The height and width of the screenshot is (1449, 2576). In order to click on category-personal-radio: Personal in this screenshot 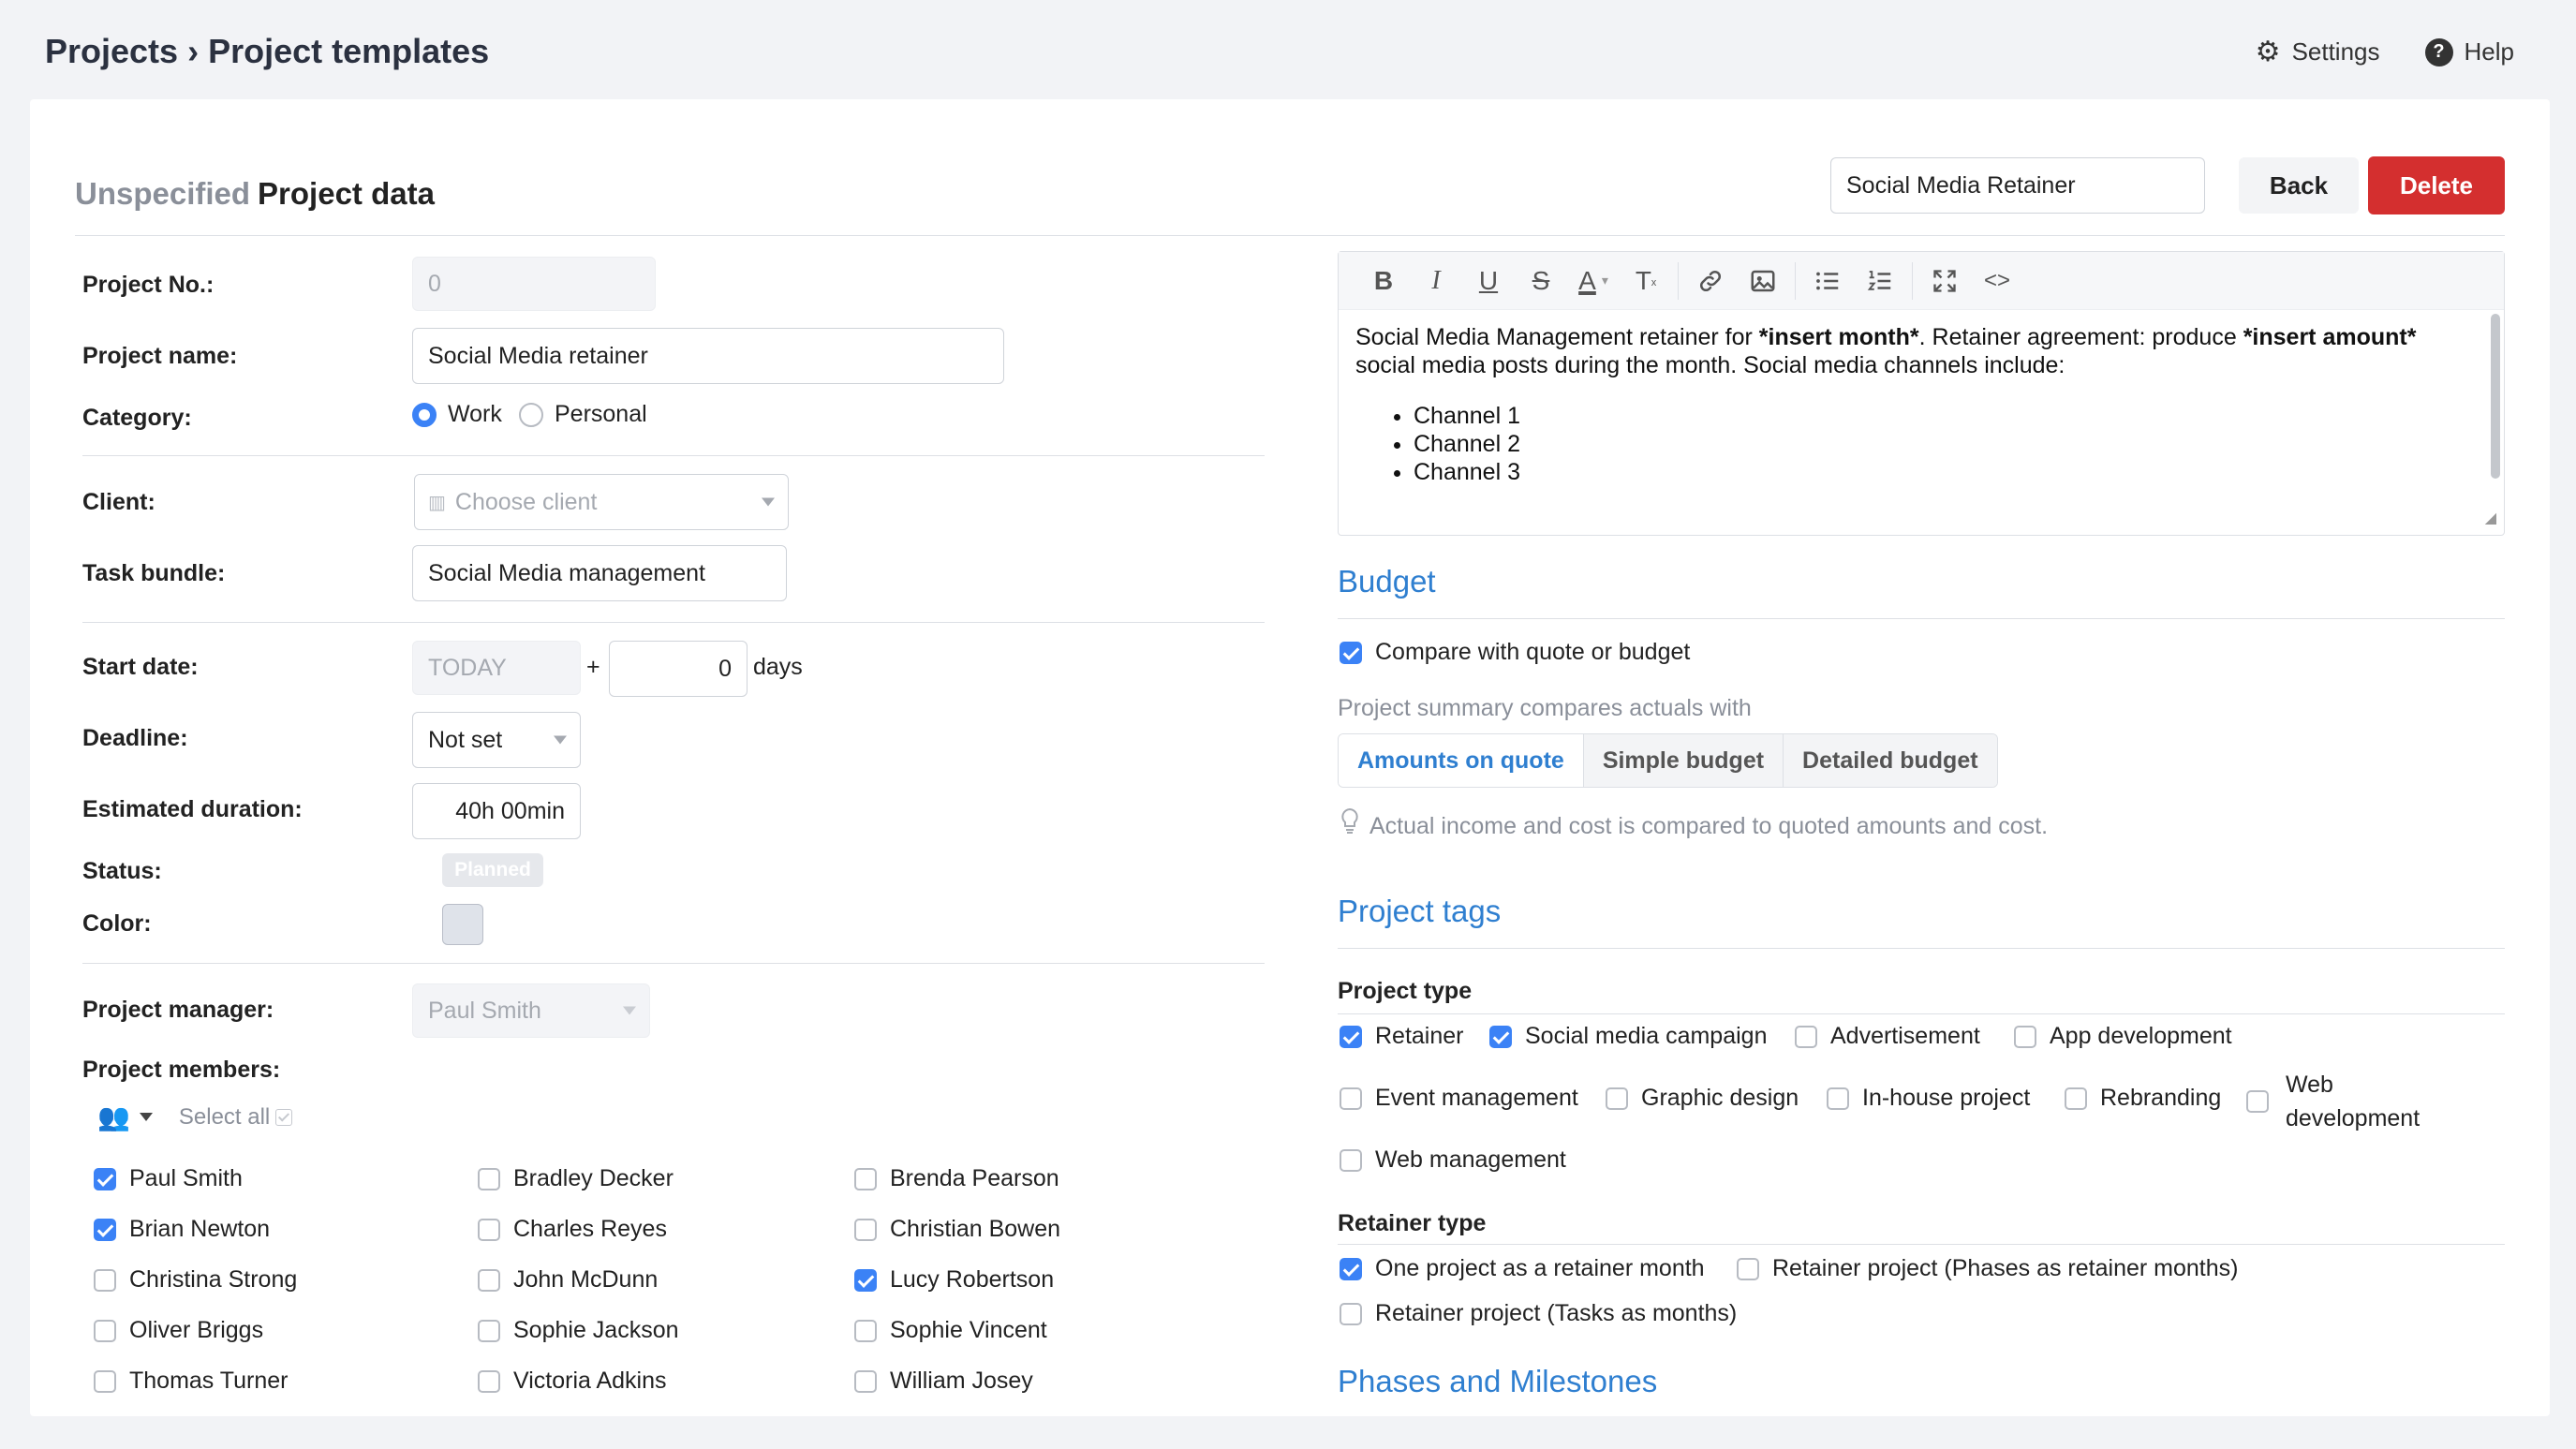, I will do `click(583, 414)`.